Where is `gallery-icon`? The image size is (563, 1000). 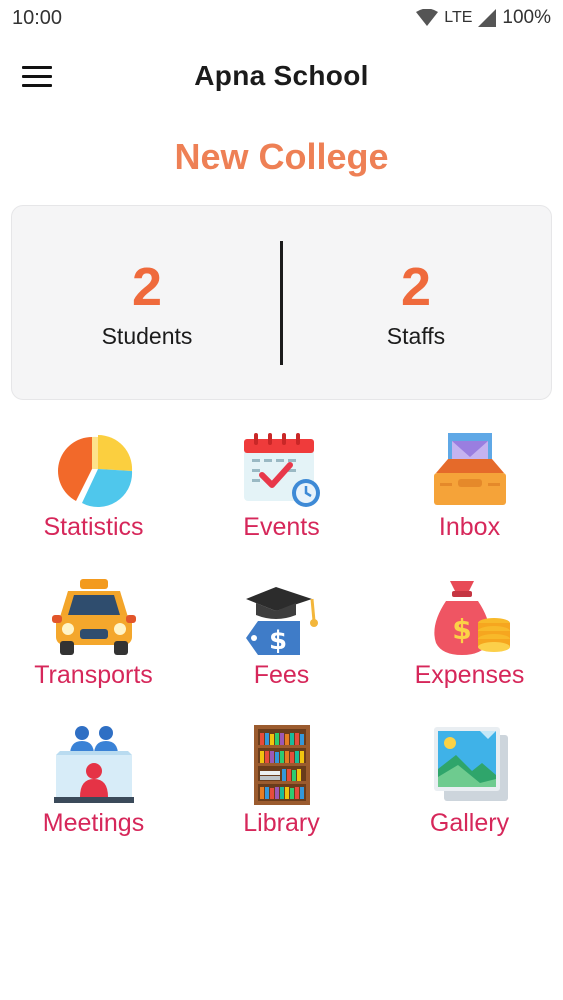 gallery-icon is located at coordinates (470, 764).